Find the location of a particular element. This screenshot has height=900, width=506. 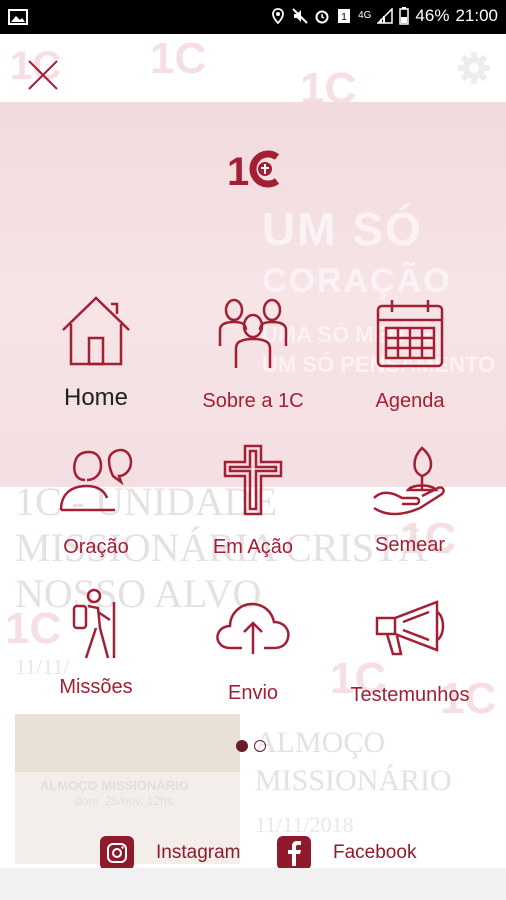

facebook-label: Facebook is located at coordinates (375, 852).